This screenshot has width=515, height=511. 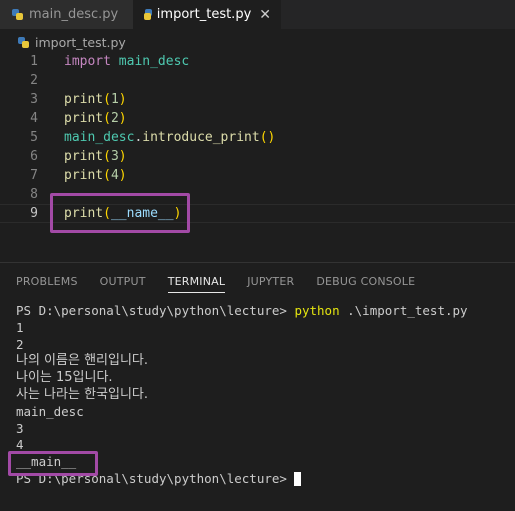 What do you see at coordinates (82, 394) in the screenshot?
I see `terminal-output-line: 사는 나라는 한국입니다.` at bounding box center [82, 394].